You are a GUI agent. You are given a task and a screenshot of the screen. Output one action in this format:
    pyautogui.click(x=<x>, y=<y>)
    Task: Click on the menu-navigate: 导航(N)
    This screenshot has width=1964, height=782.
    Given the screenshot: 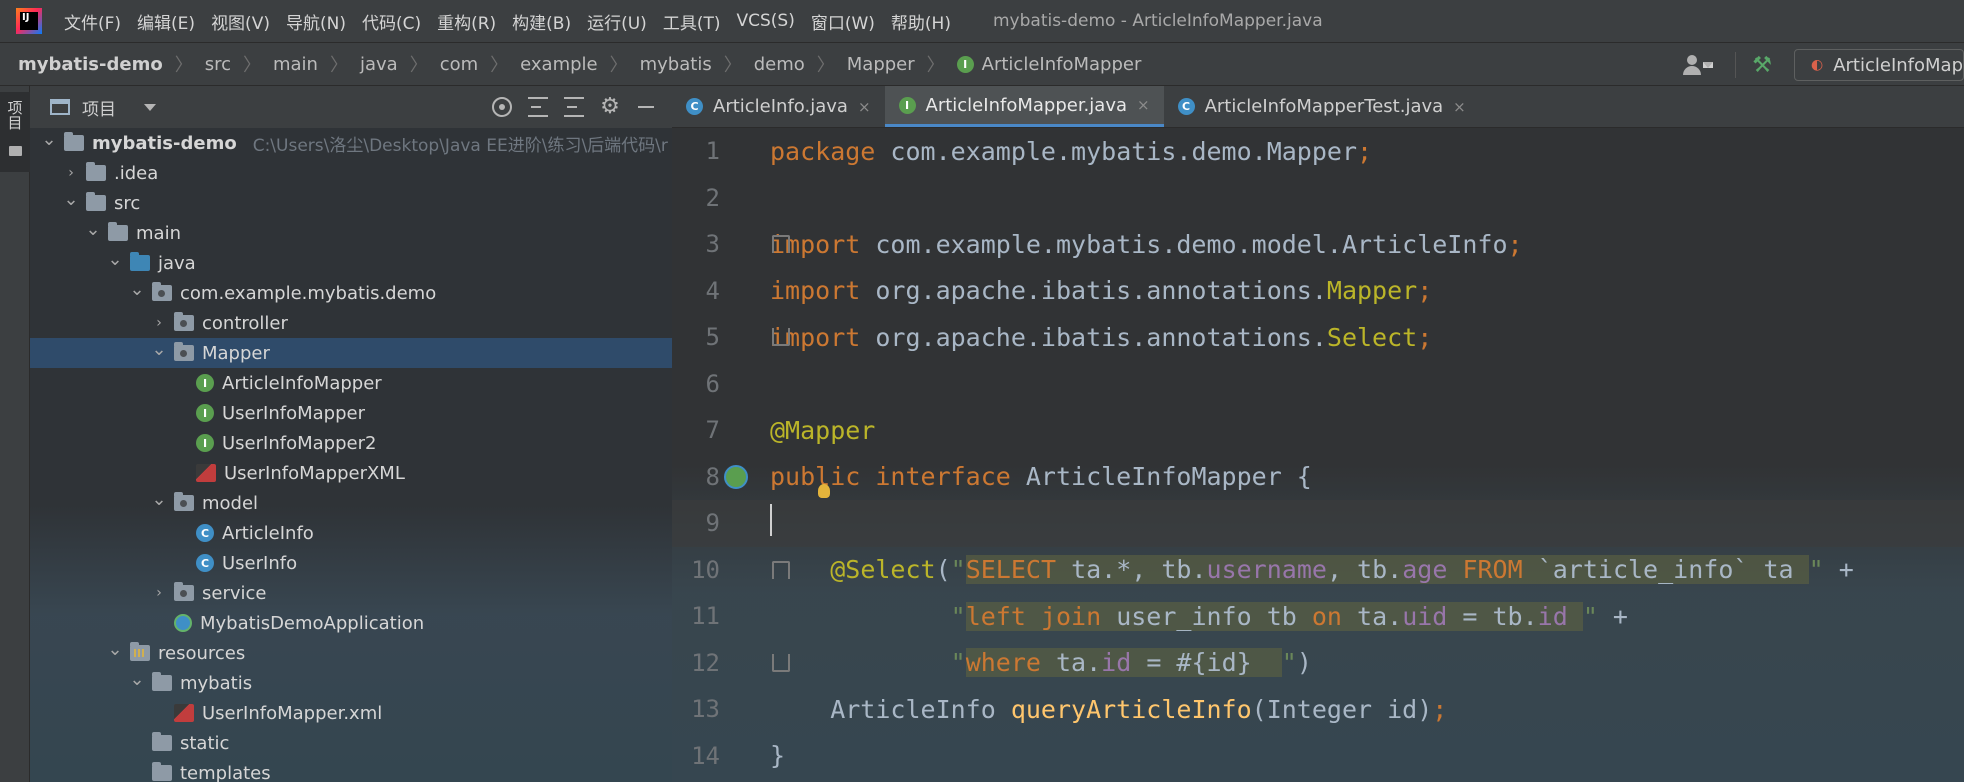 What is the action you would take?
    pyautogui.click(x=316, y=21)
    